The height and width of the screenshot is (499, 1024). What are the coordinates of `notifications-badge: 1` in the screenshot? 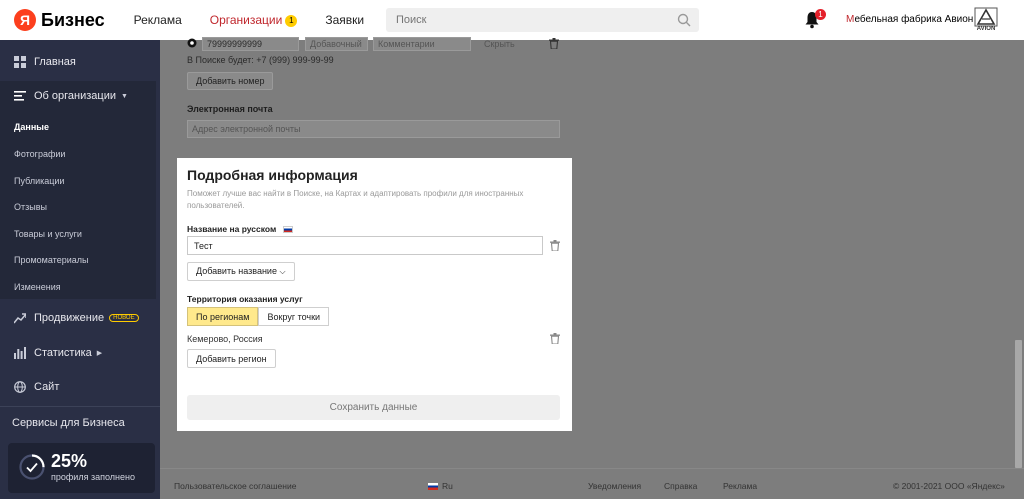 It's located at (820, 14).